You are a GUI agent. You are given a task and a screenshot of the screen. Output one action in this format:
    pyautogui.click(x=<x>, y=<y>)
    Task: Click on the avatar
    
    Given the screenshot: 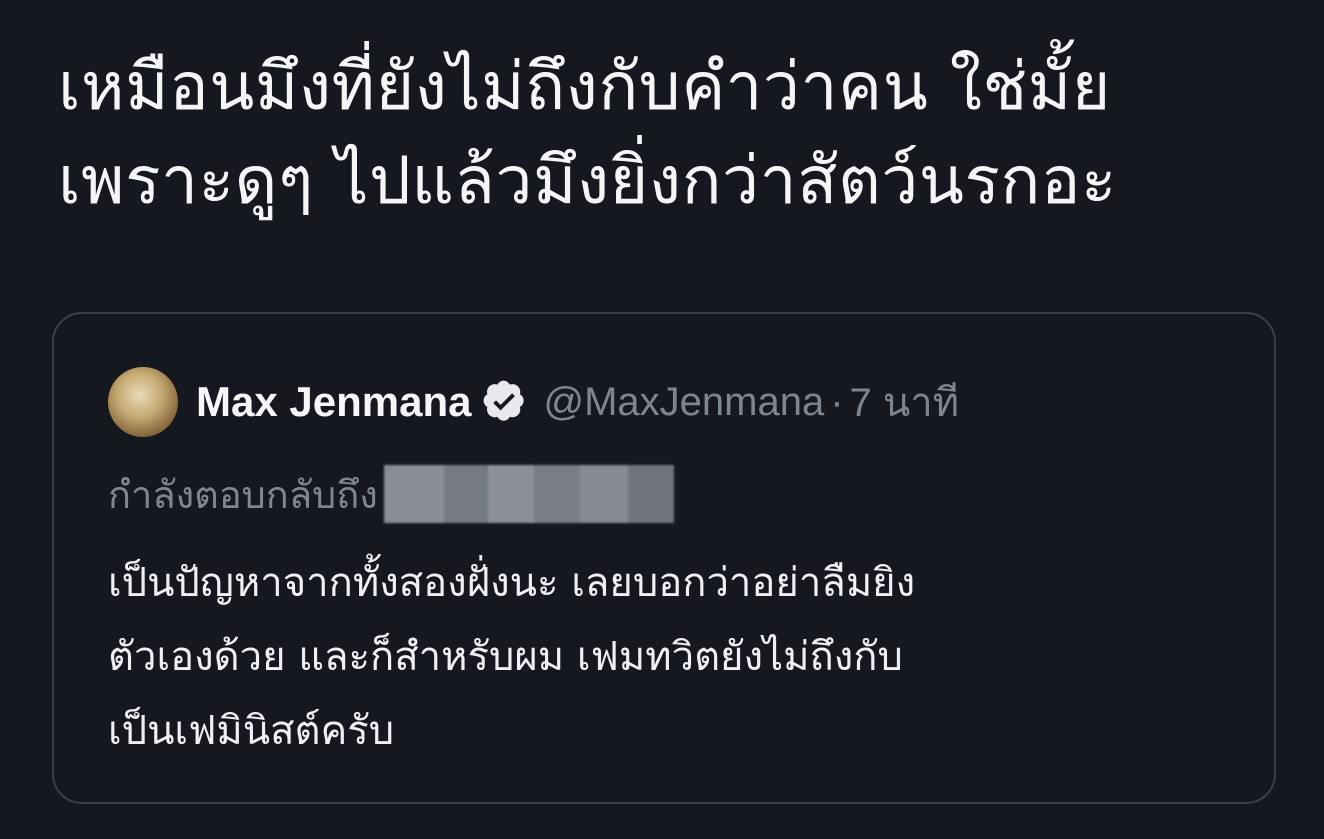 What is the action you would take?
    pyautogui.click(x=143, y=402)
    